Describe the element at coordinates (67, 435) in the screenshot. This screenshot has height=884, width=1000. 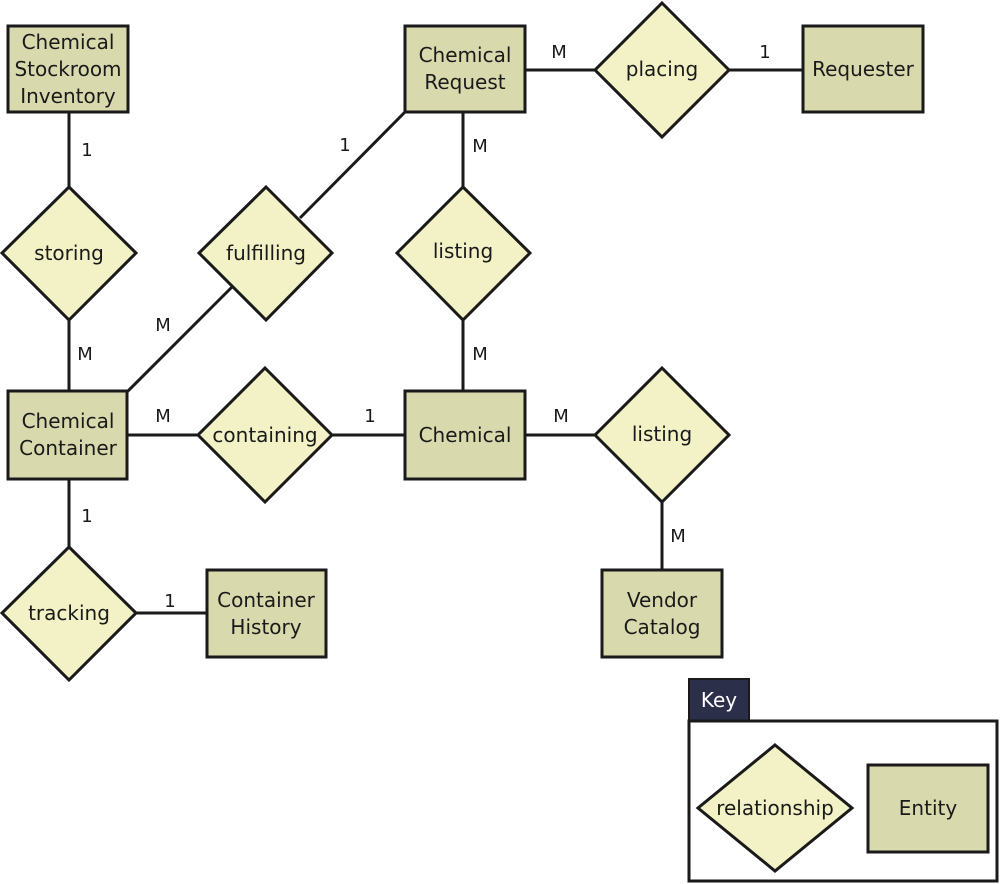
I see `entity-chemical-container: Chemical Container` at that location.